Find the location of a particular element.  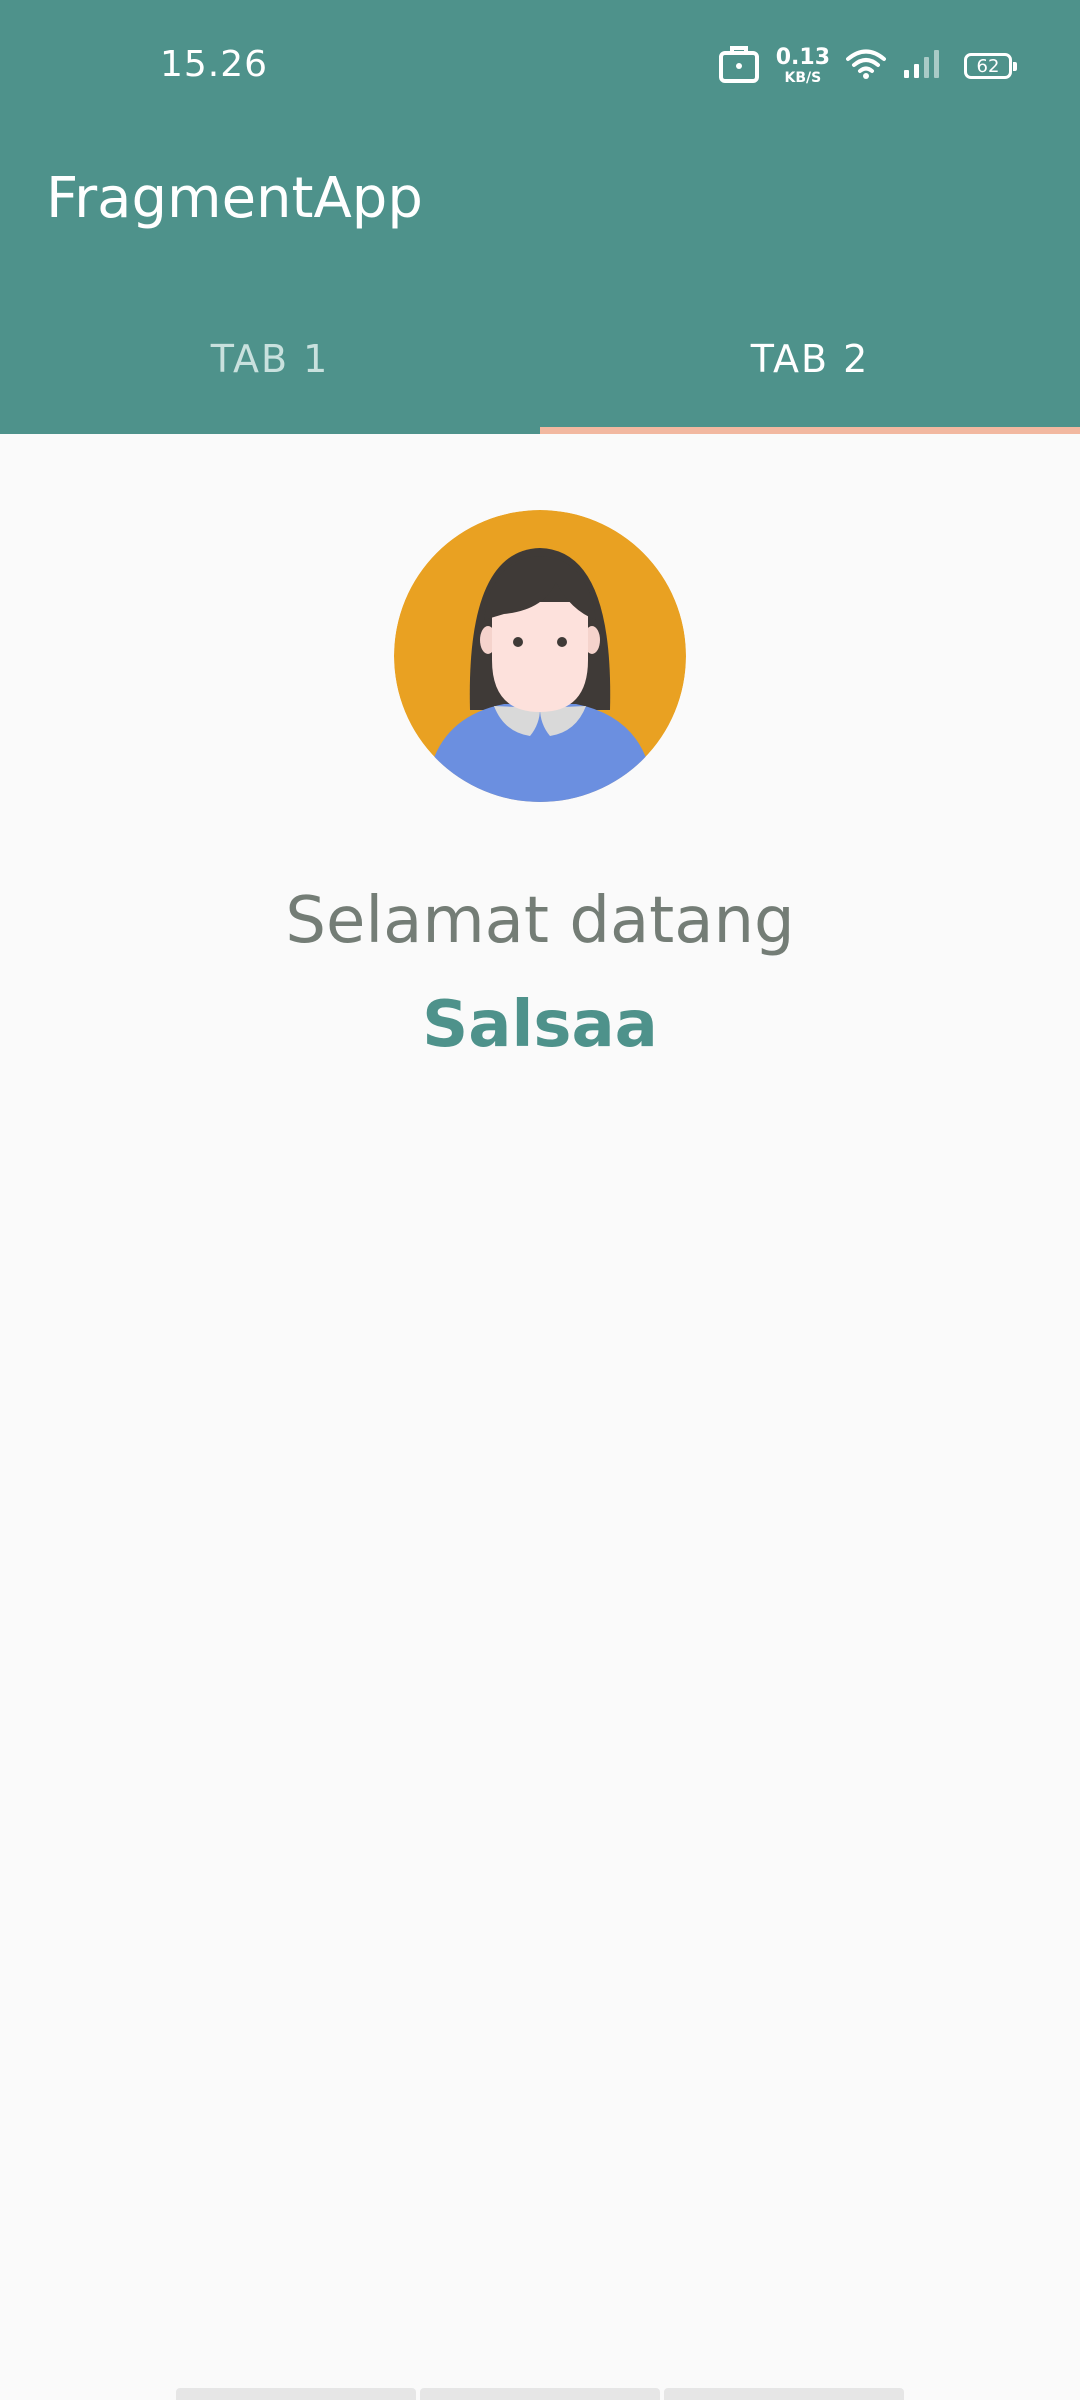

nav-handle-center is located at coordinates (540, 2394).